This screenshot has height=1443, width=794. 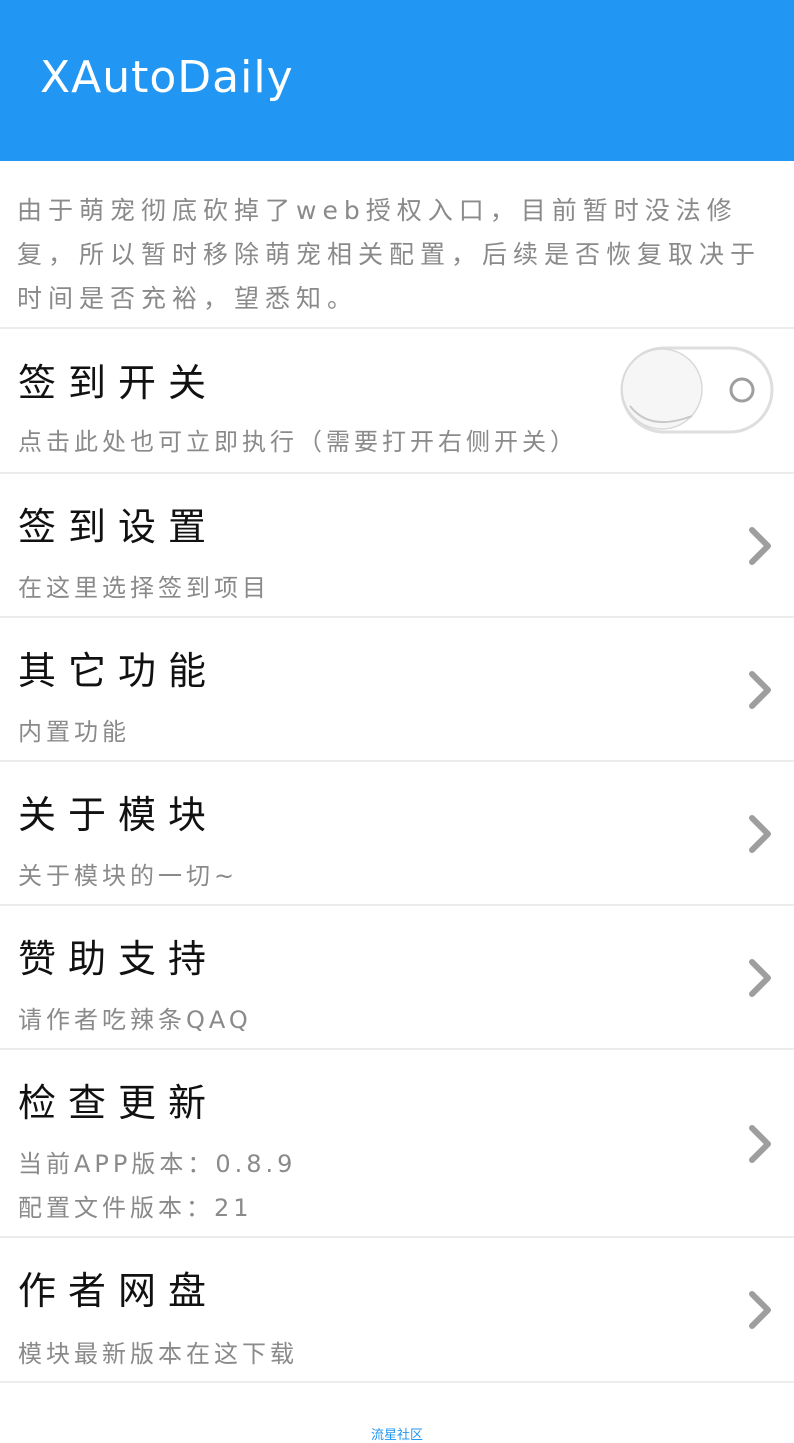 I want to click on row-author-netdisk: 作者网盘 模块最新版本在这下载, so click(x=397, y=1310).